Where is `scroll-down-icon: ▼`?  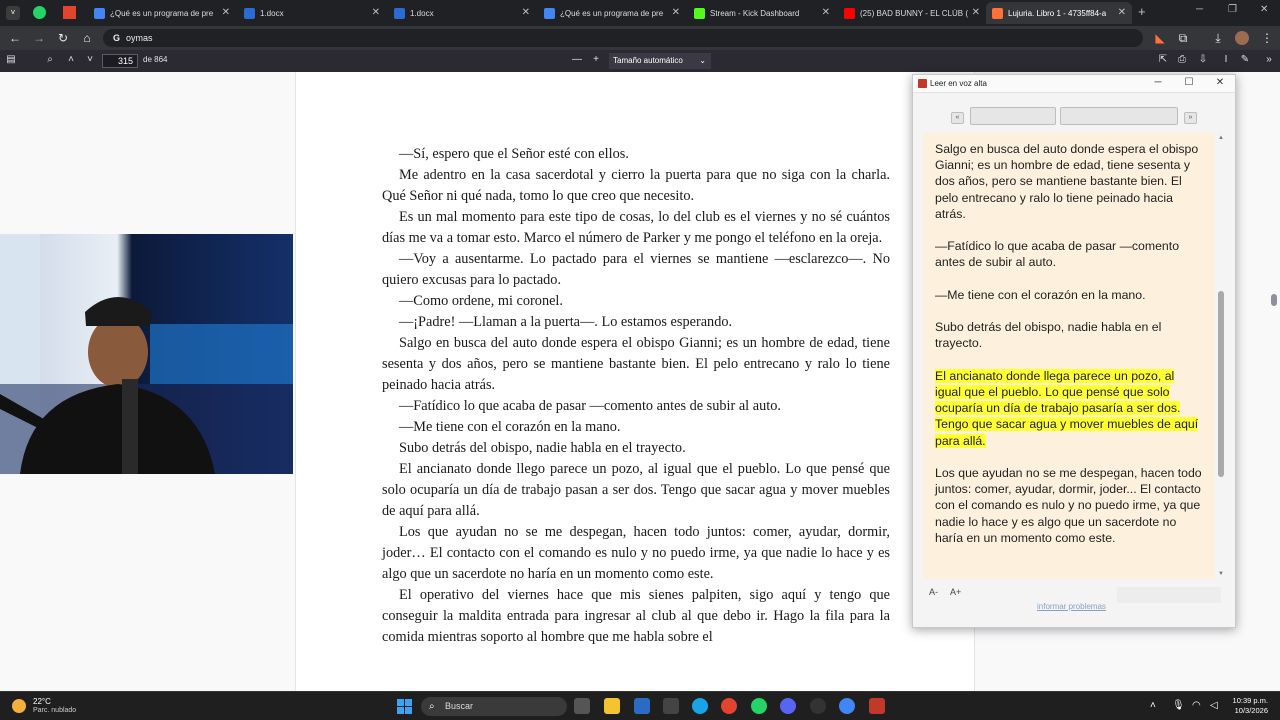
scroll-down-icon: ▼ is located at coordinates (1221, 574).